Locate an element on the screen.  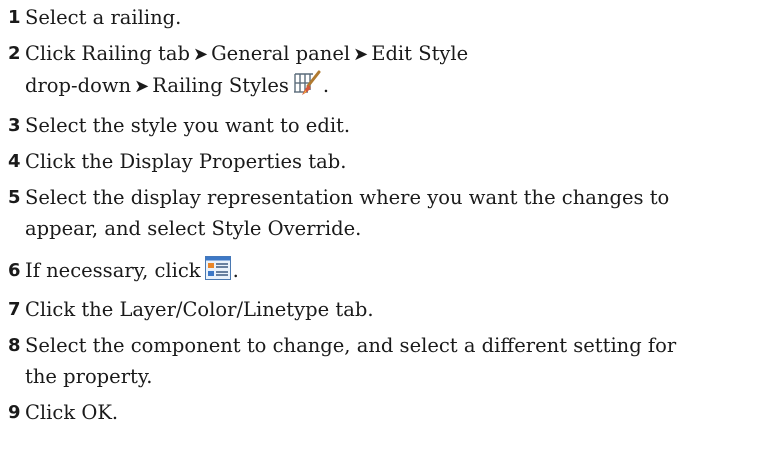
edit-display-properties-icon is located at coordinates (217, 272).